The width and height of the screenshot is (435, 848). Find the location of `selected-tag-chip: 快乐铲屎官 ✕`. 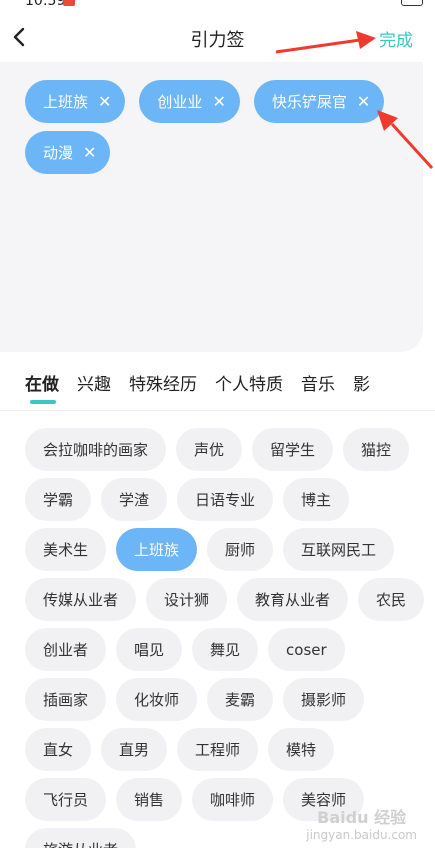

selected-tag-chip: 快乐铲屎官 ✕ is located at coordinates (319, 101).